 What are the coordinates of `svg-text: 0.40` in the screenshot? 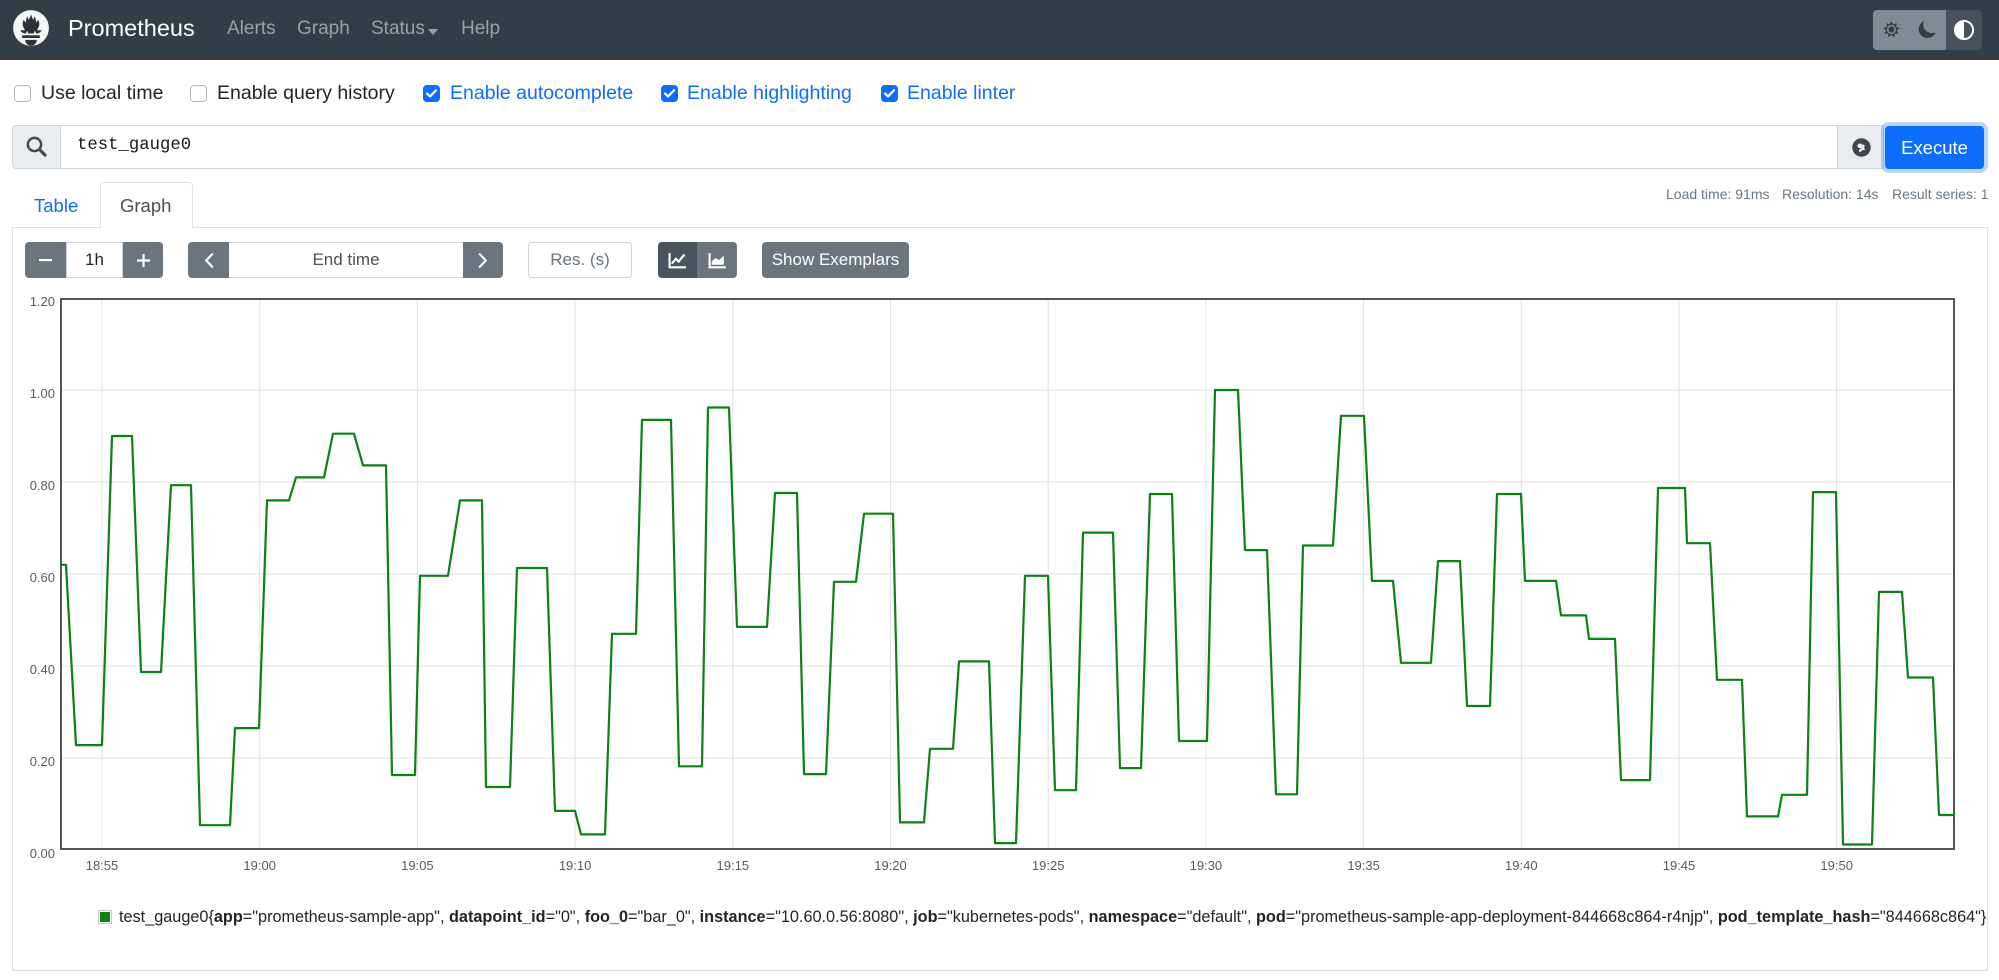 It's located at (42, 669).